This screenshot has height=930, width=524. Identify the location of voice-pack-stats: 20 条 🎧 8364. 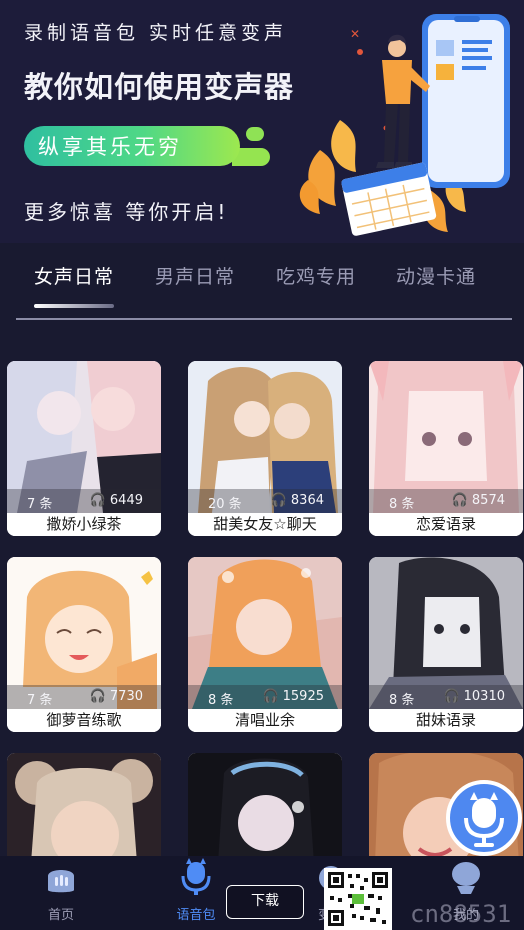
(265, 501).